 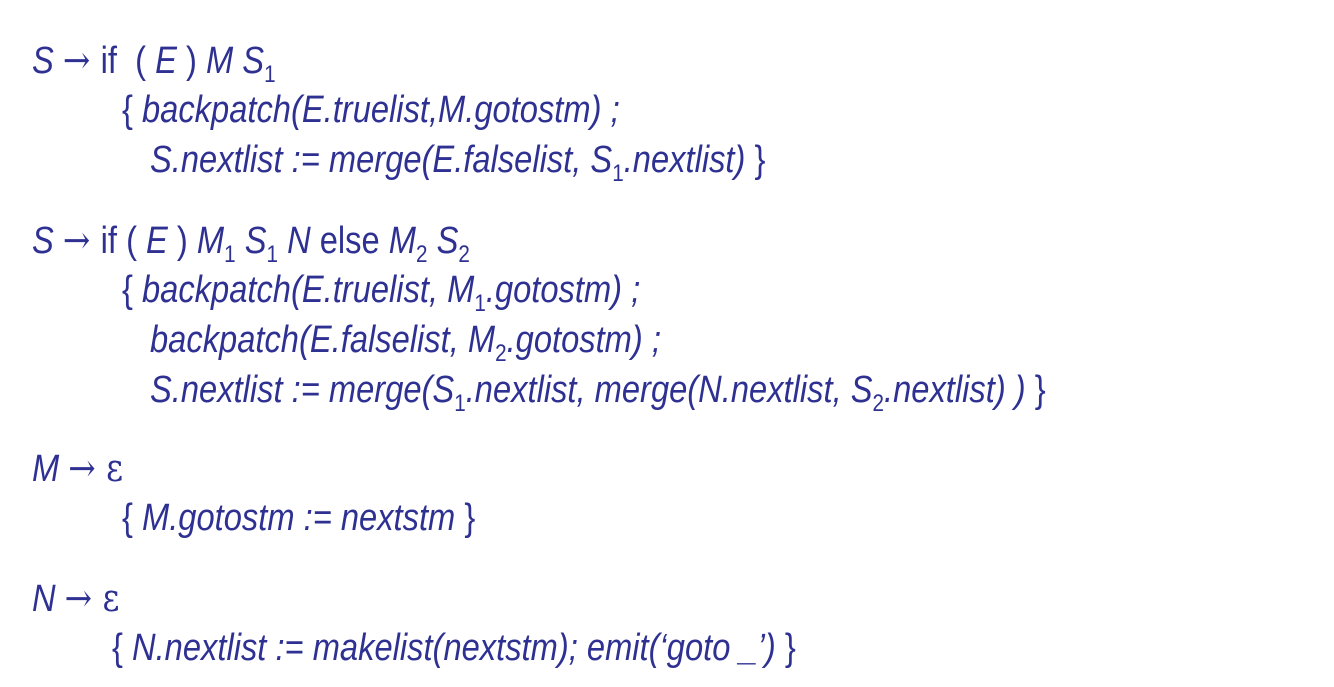 What do you see at coordinates (381, 160) in the screenshot?
I see `text-segment: S.nextlist := merge(E.falselist, S` at bounding box center [381, 160].